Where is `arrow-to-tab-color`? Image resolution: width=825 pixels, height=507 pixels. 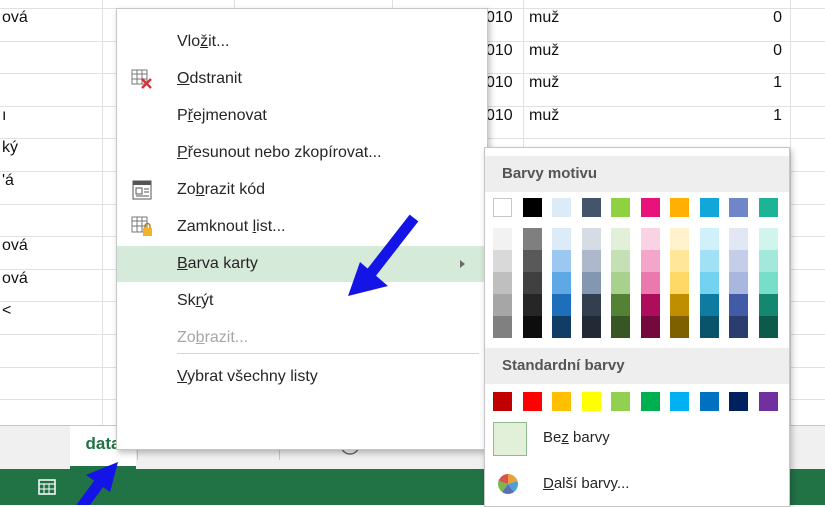
arrow-to-tab-color is located at coordinates (383, 255).